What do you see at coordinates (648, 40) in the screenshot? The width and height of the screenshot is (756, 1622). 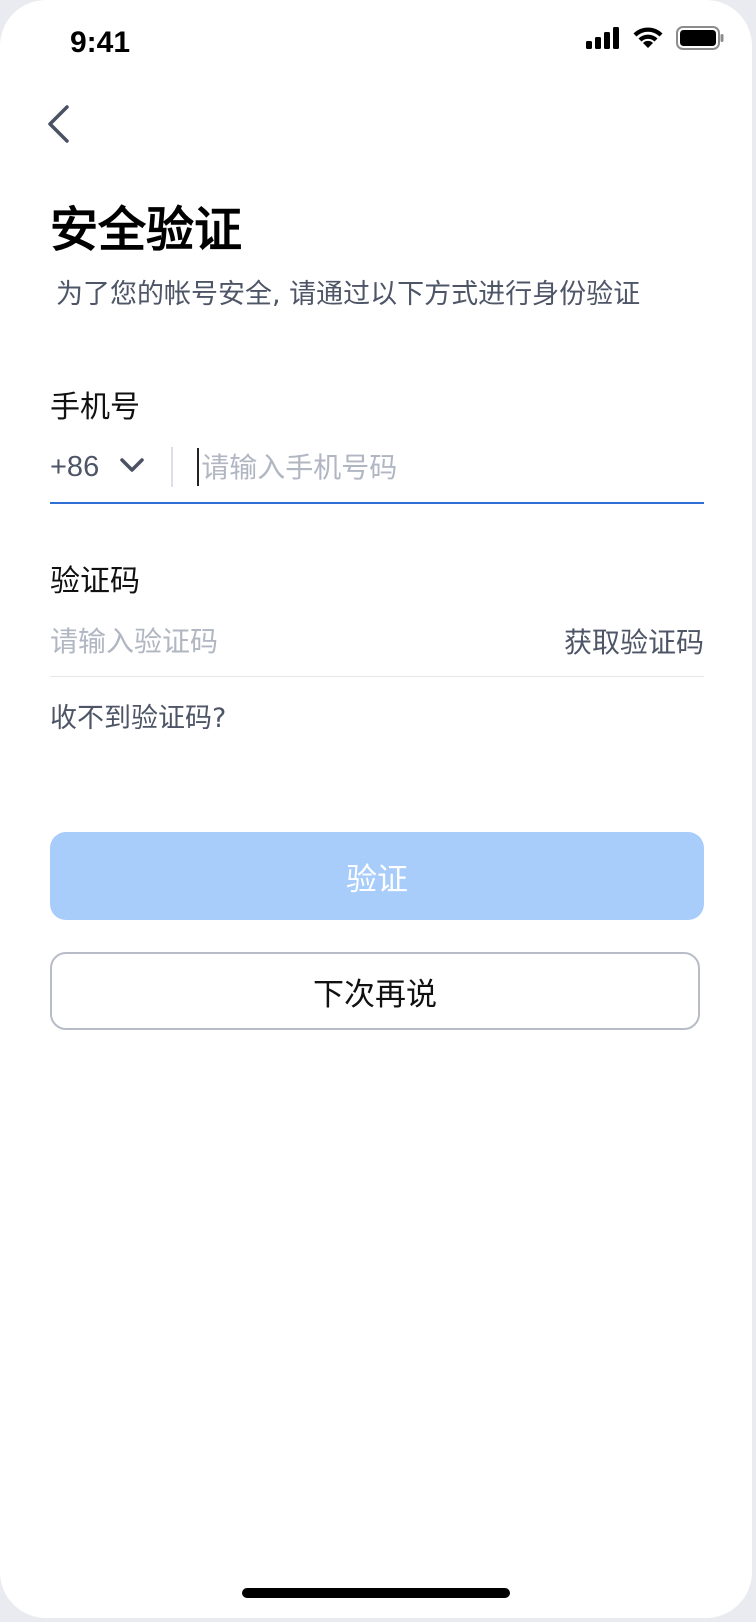 I see `wifi-icon` at bounding box center [648, 40].